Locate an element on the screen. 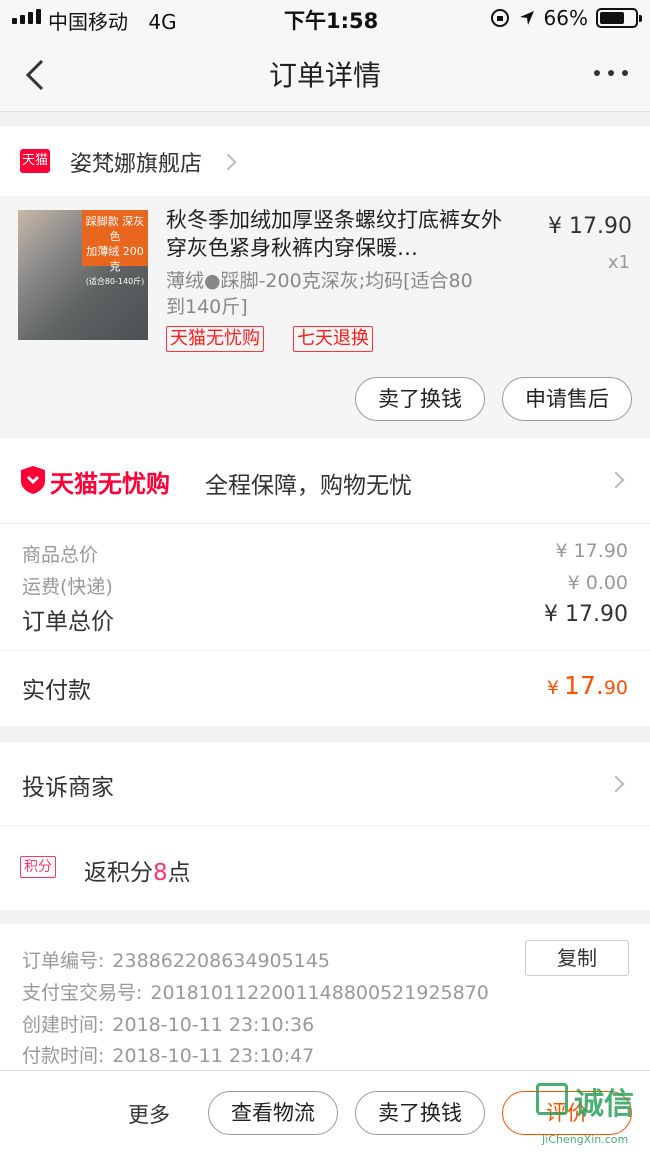 This screenshot has width=650, height=1156. clock: 下午1:58 is located at coordinates (331, 21).